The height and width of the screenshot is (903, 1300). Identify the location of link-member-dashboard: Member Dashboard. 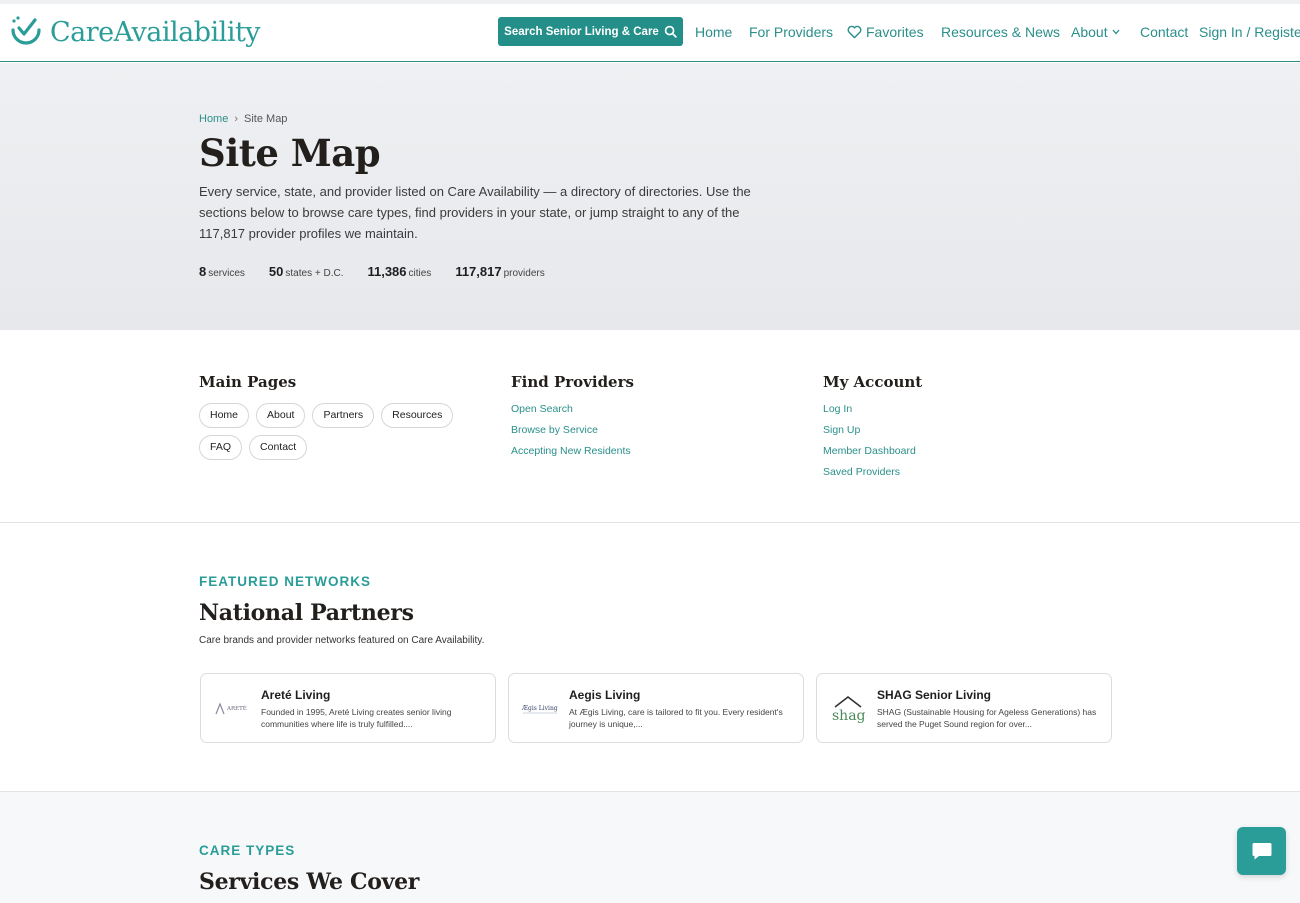
(872, 451).